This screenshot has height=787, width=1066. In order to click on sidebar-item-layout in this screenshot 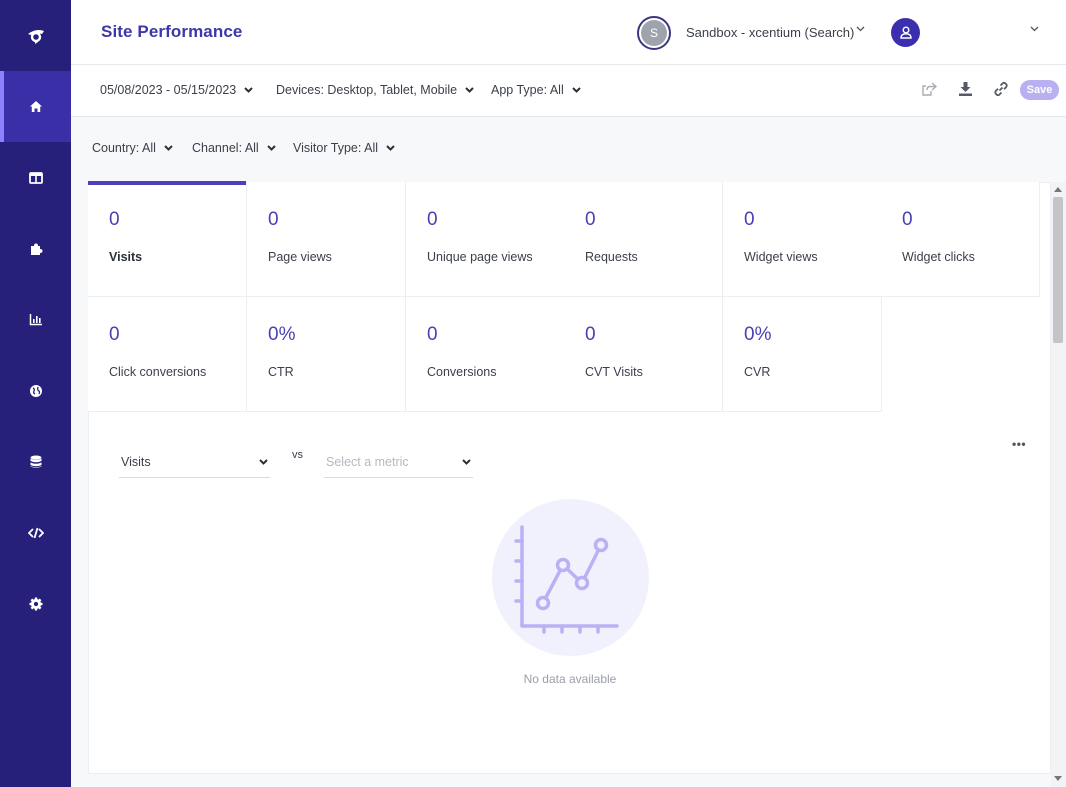, I will do `click(35, 177)`.